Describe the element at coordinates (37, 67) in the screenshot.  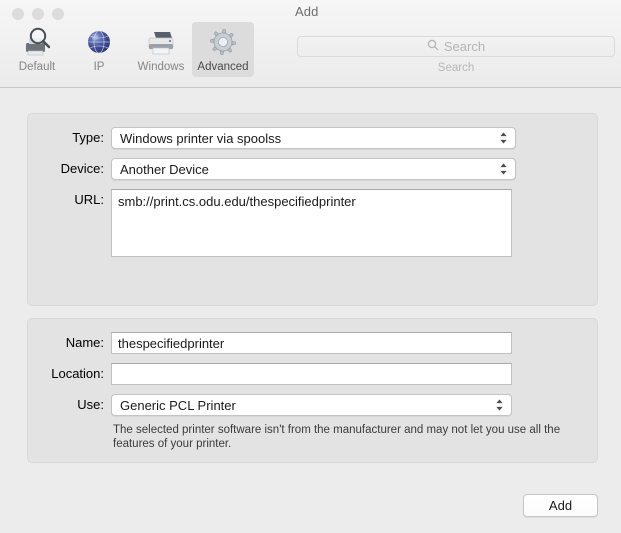
I see `tab-default-label: Default` at that location.